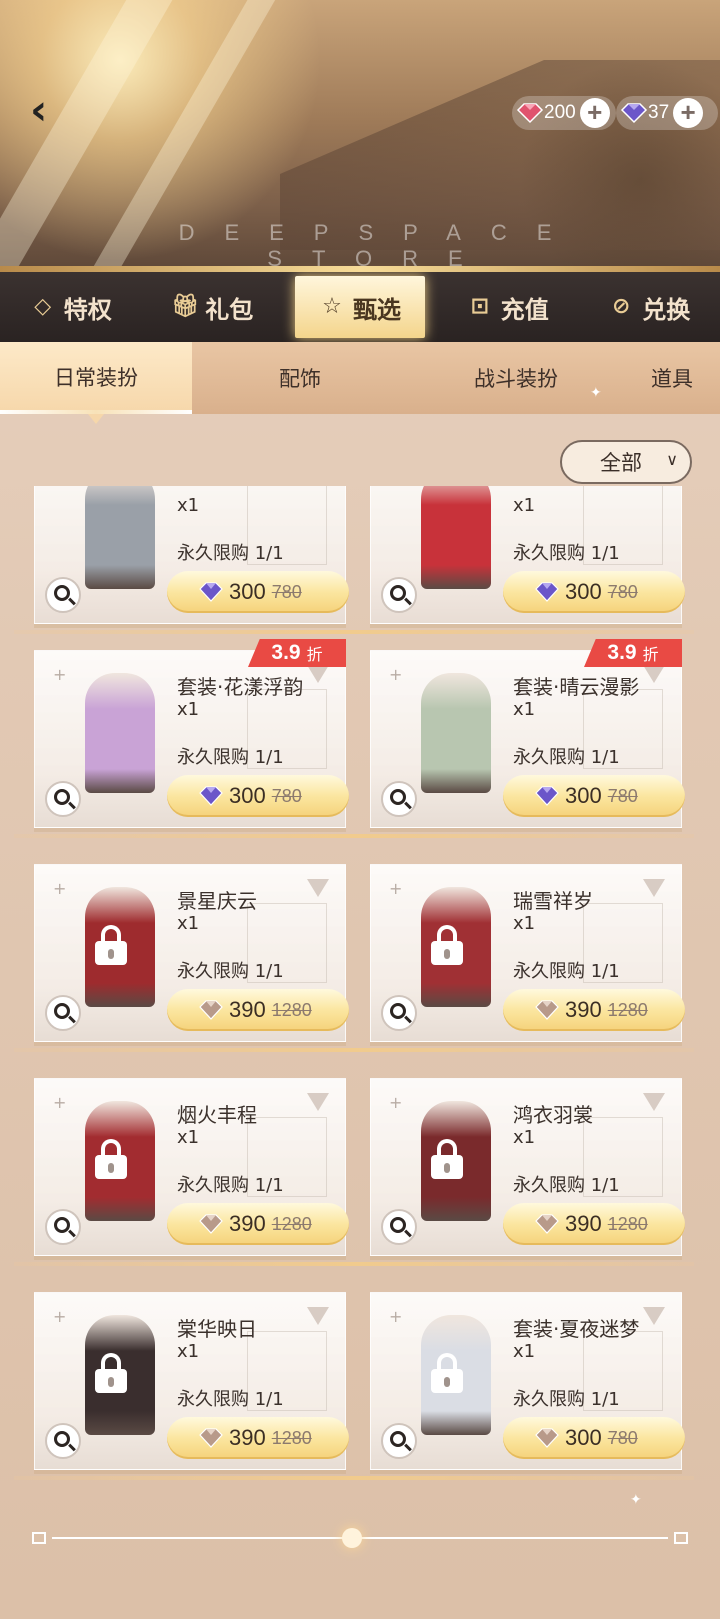  Describe the element at coordinates (527, 1381) in the screenshot. I see `item-card: + 套装·夏夜迷梦 x1 永久限购 1/1 300 780` at that location.